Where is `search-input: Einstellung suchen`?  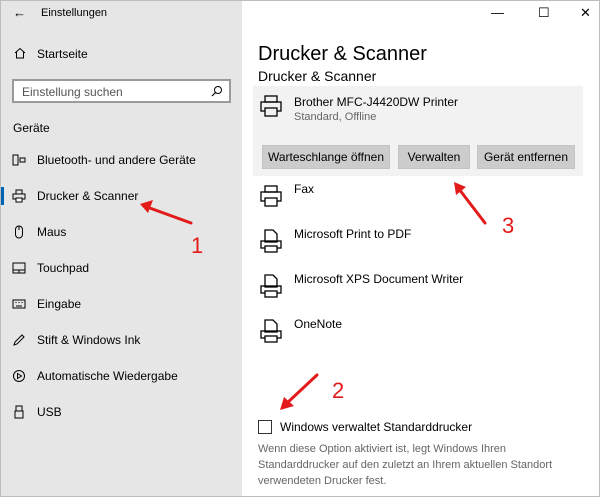 search-input: Einstellung suchen is located at coordinates (121, 91).